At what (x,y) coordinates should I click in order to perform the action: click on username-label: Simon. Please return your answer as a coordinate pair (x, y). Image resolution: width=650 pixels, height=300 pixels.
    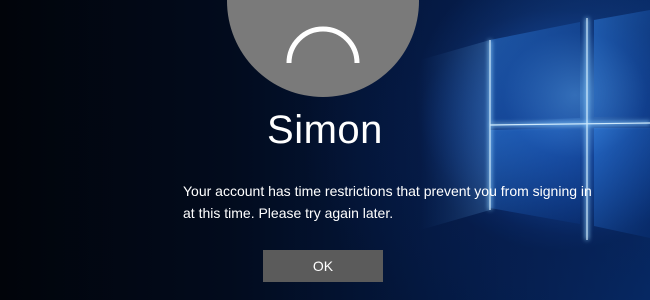
    Looking at the image, I should click on (325, 130).